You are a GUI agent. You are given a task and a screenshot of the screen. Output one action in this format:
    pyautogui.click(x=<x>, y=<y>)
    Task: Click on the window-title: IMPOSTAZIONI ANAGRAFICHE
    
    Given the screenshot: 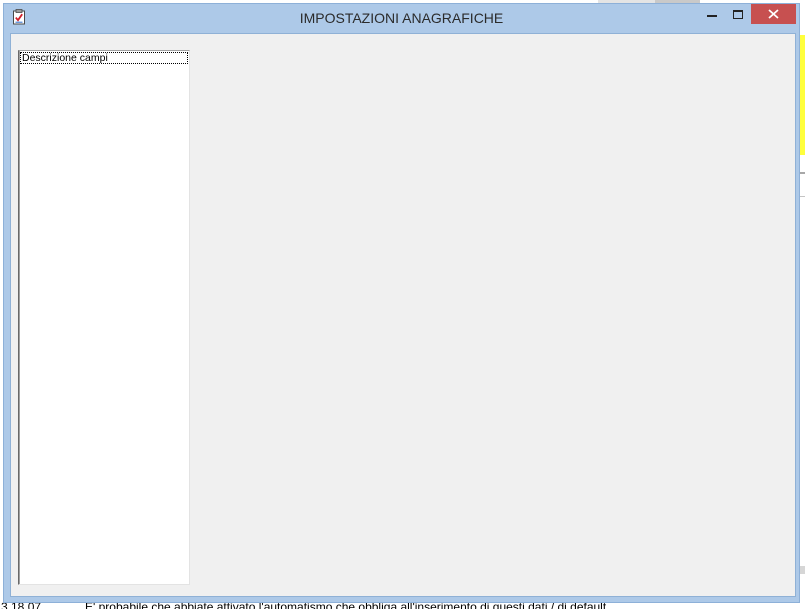 What is the action you would take?
    pyautogui.click(x=401, y=18)
    